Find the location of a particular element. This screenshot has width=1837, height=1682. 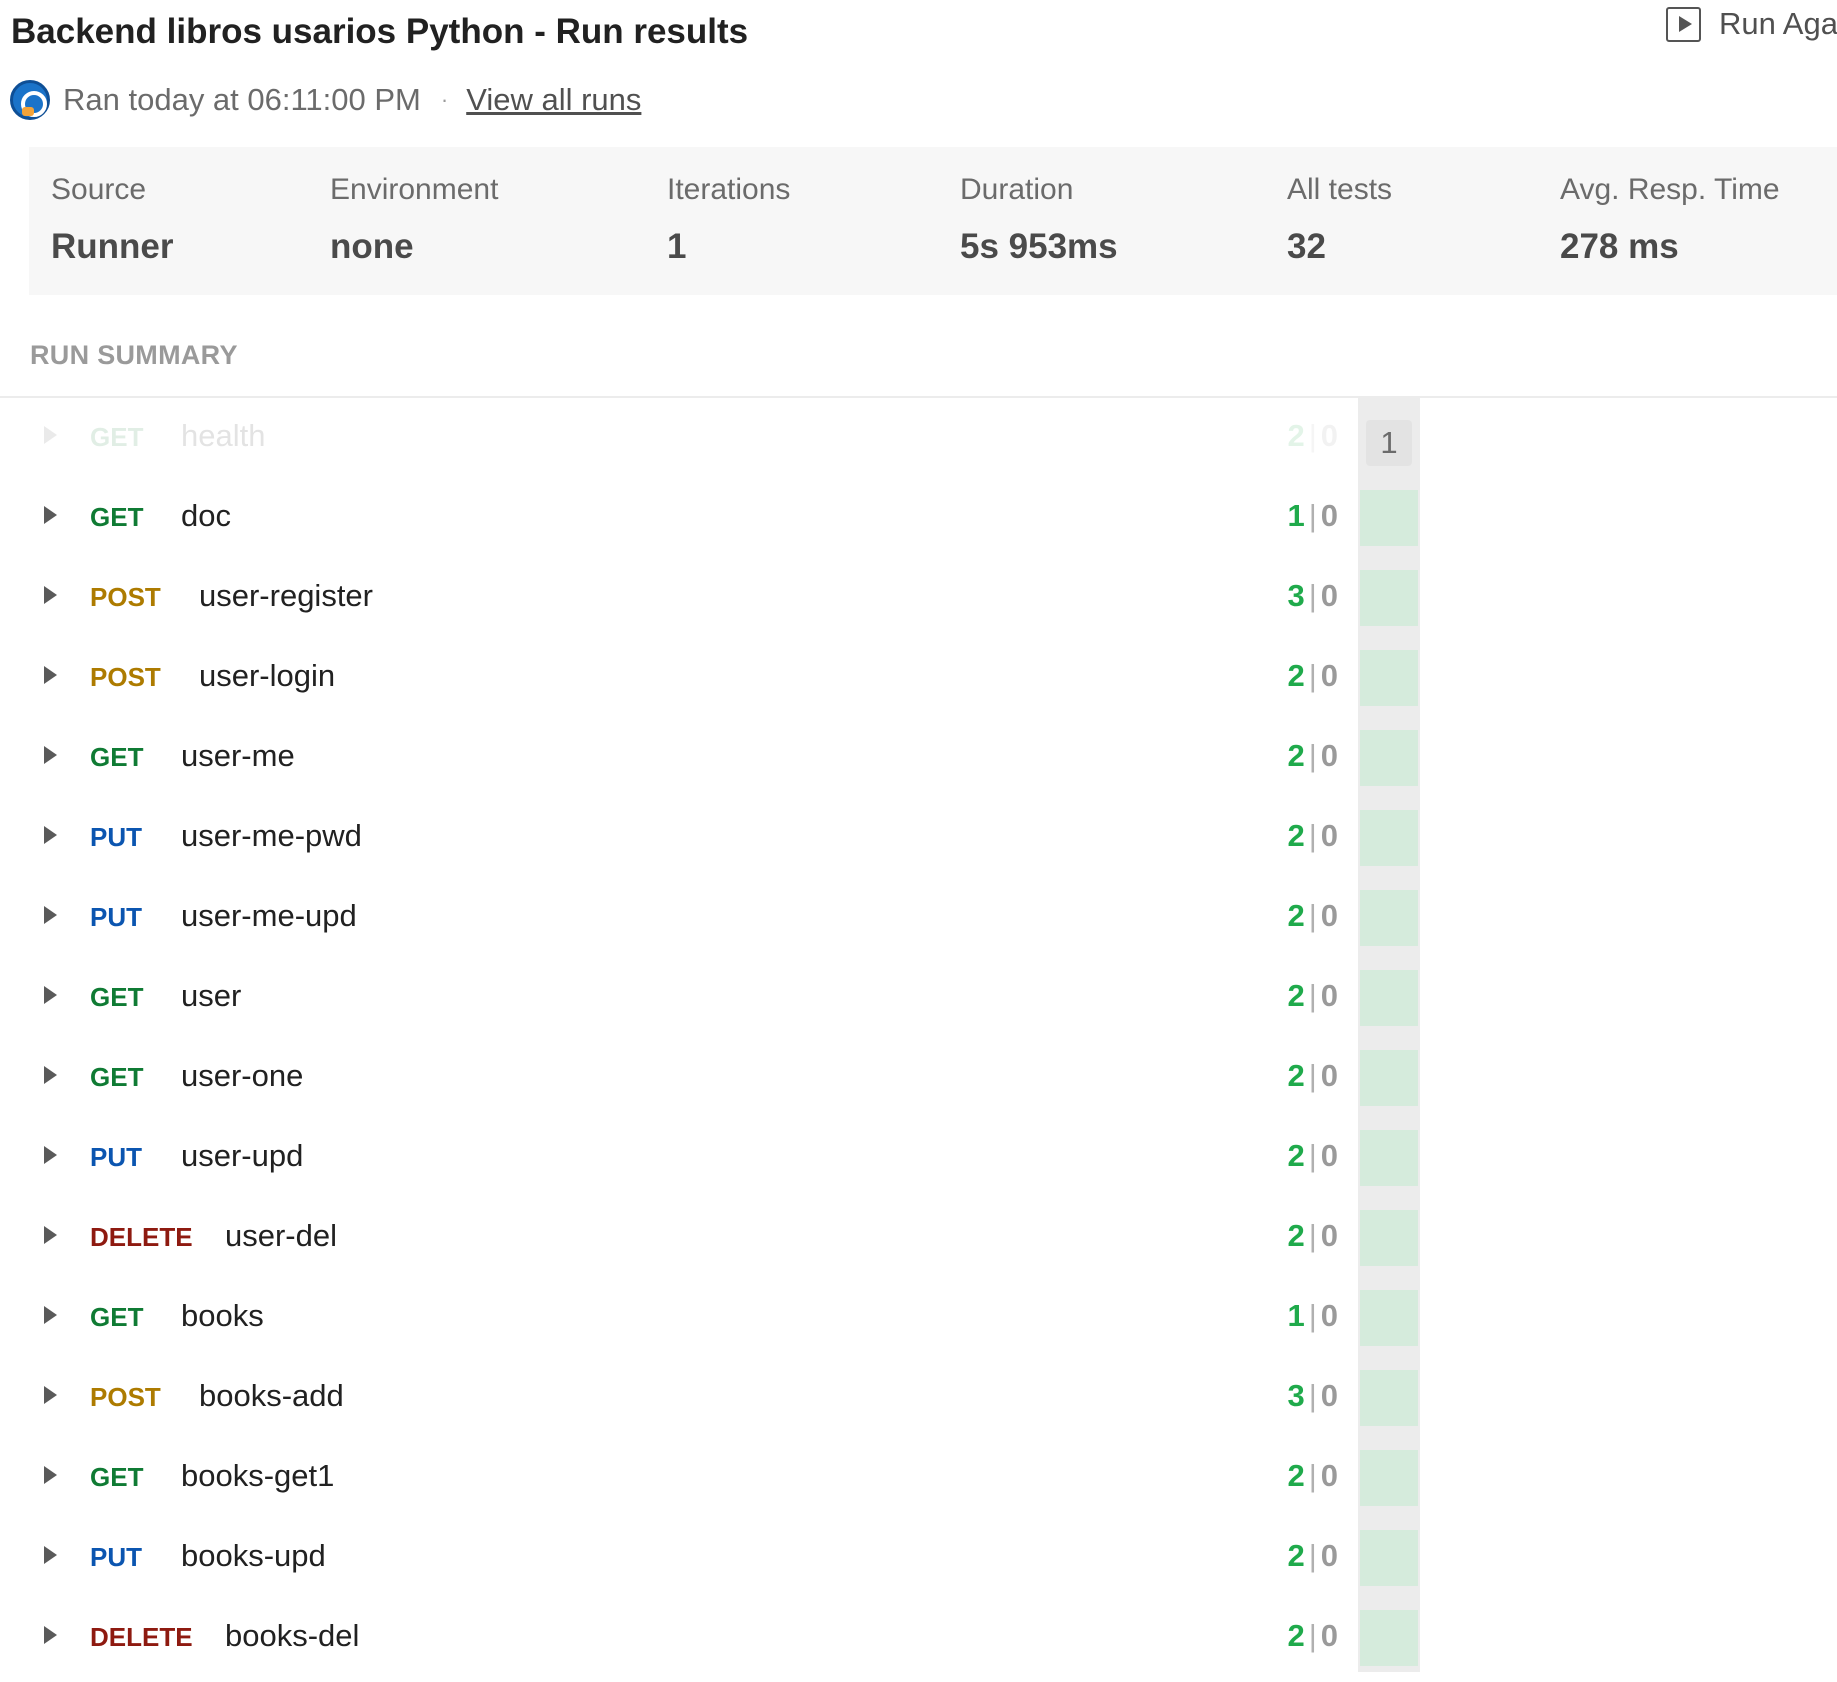

run-again-button: Run Aga is located at coordinates (1751, 24).